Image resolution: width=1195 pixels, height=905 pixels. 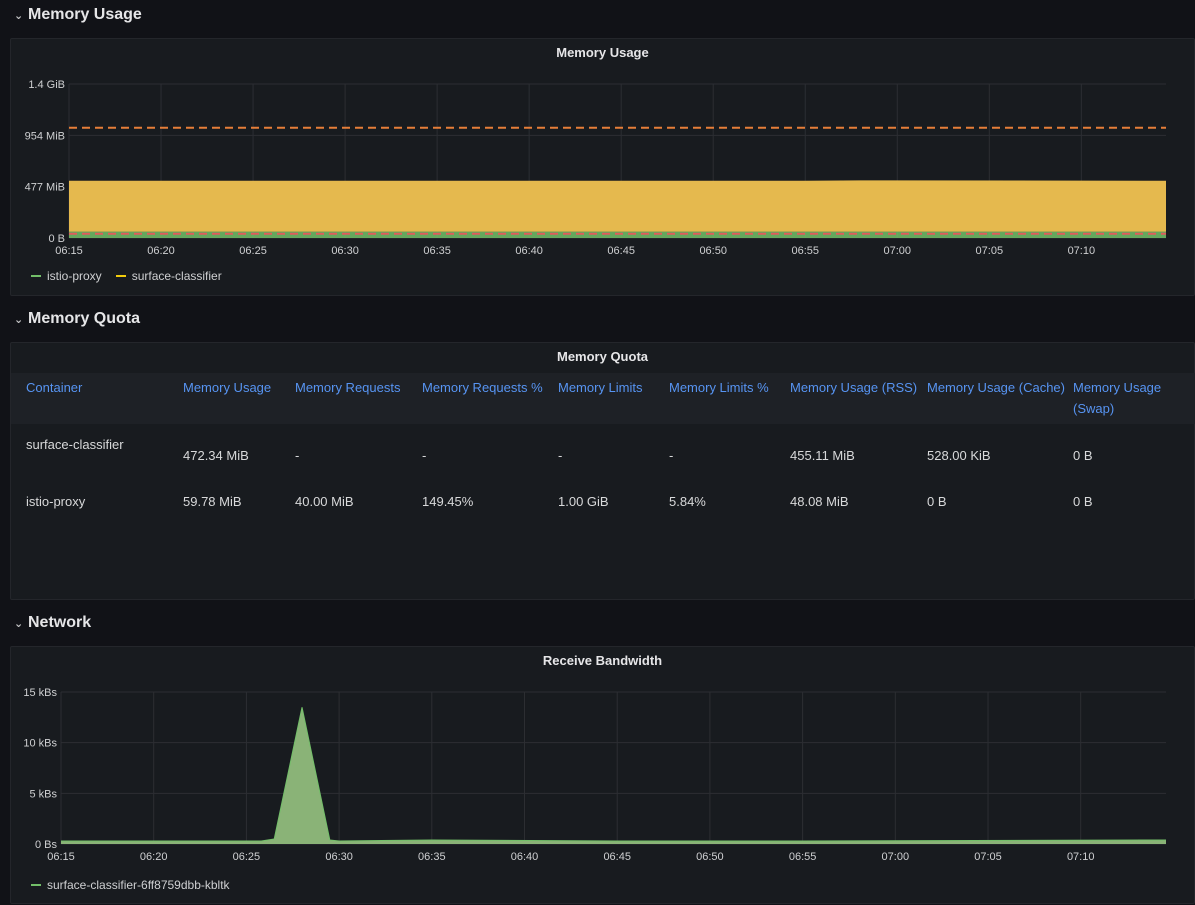 What do you see at coordinates (324, 501) in the screenshot?
I see `table-cell: 40.00 MiB` at bounding box center [324, 501].